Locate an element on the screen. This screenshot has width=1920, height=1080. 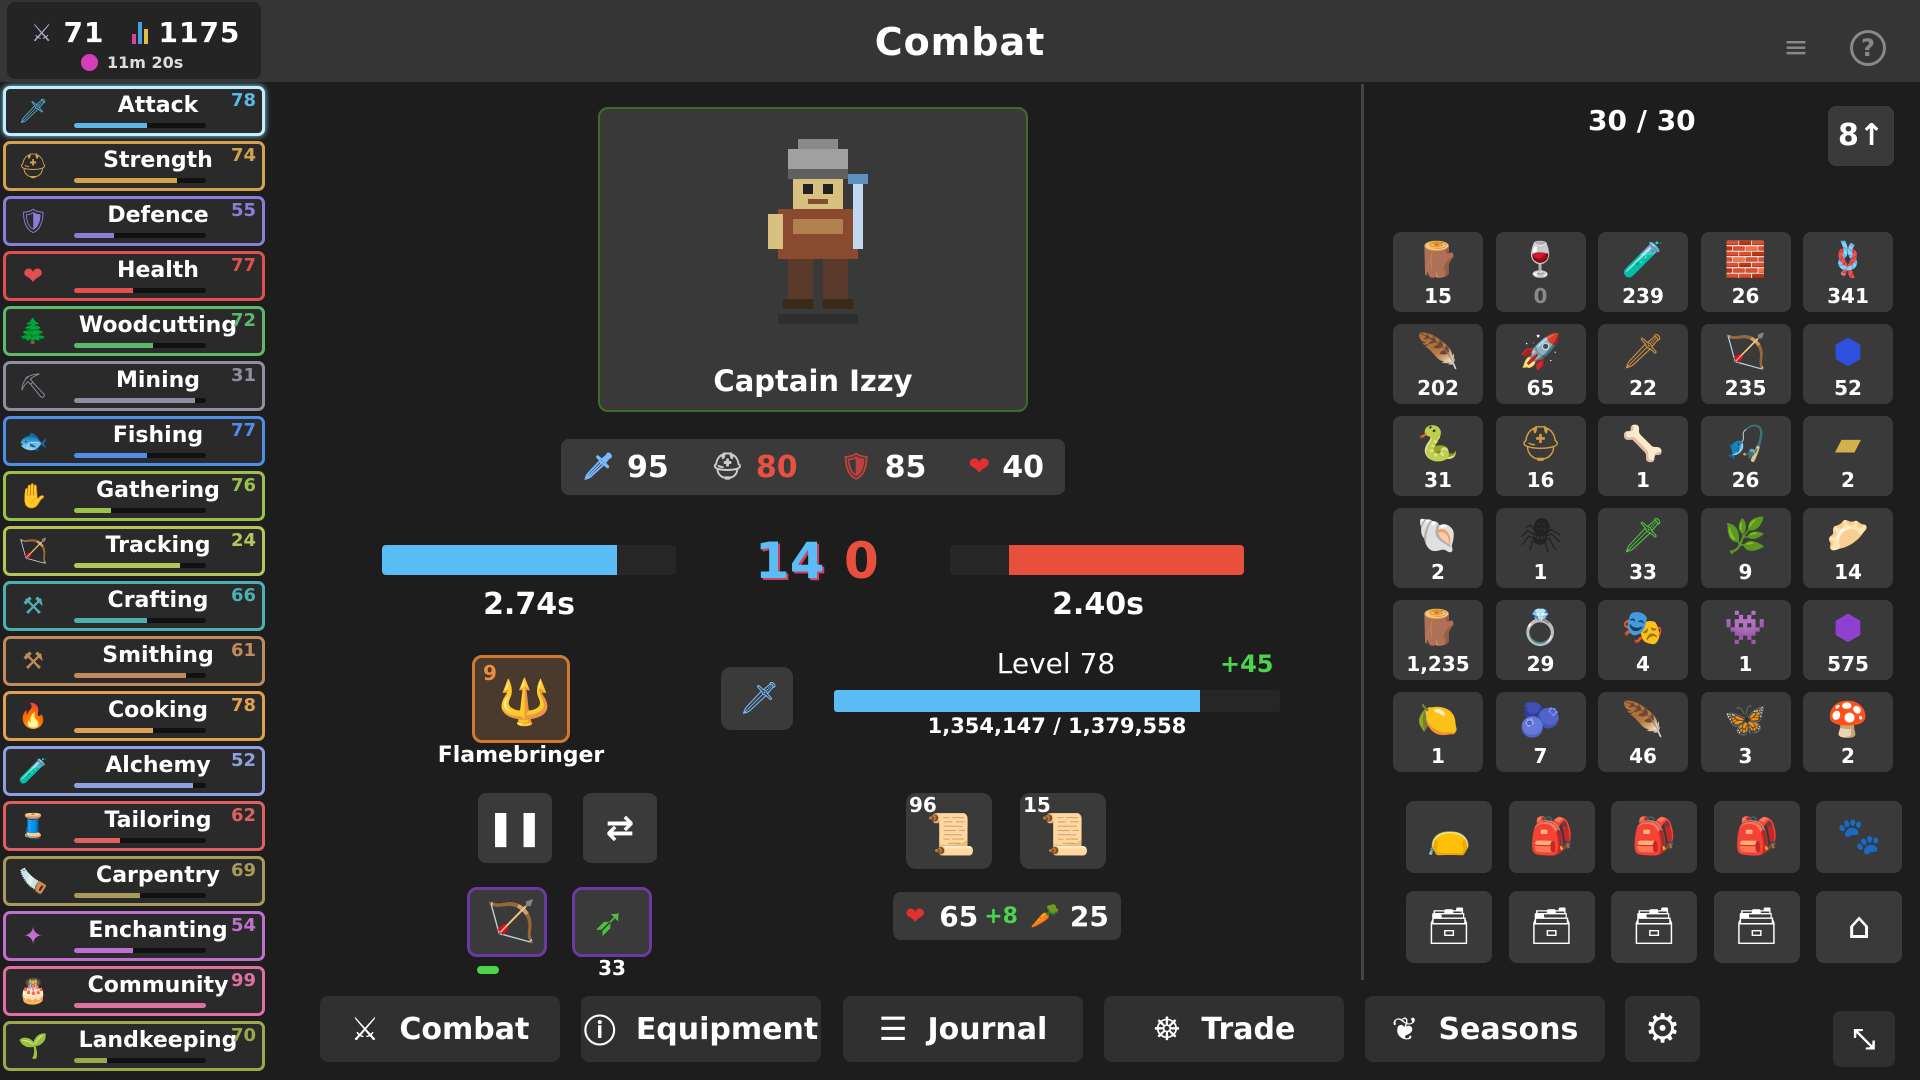
swap-button: ⇄ is located at coordinates (620, 828).